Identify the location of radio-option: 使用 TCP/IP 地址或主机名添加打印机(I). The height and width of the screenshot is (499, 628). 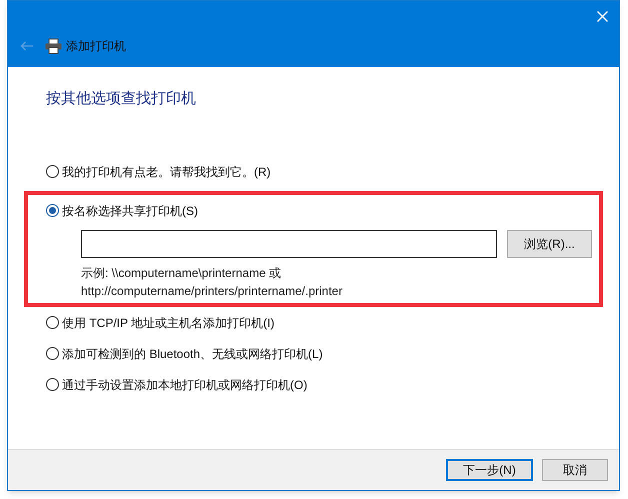
(324, 322).